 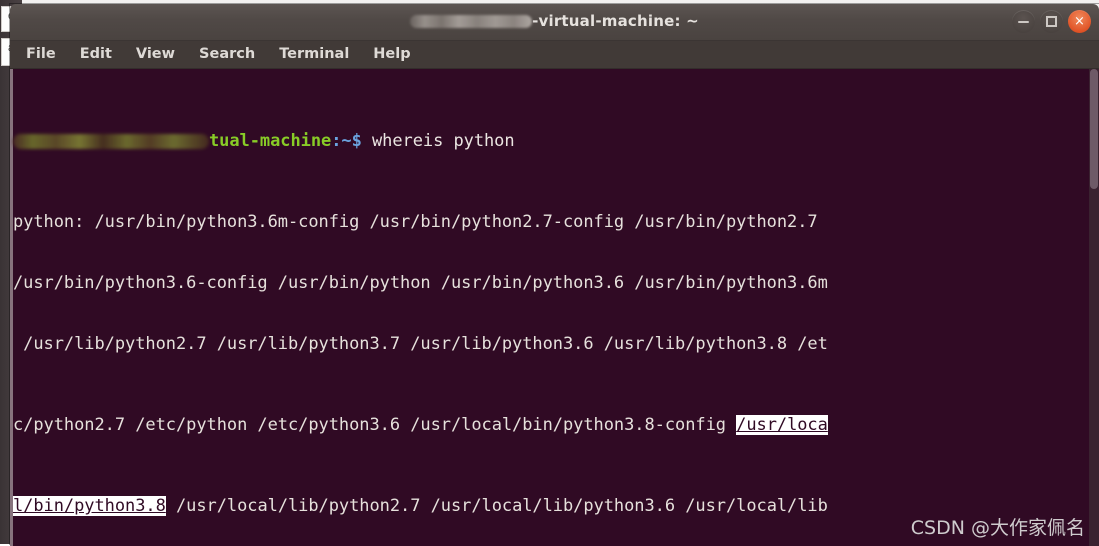 I want to click on menu-search: Search, so click(x=227, y=54).